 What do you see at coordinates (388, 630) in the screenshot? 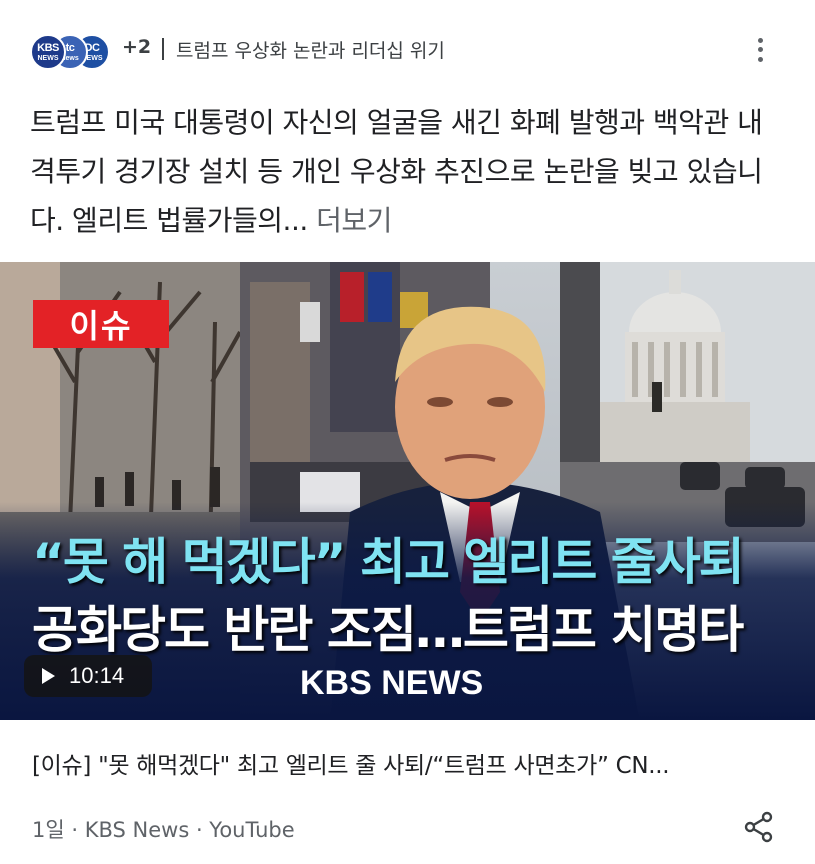
I see `thumbnail-headline-2: 공화당도 반란 조짐…트럼프 치명타` at bounding box center [388, 630].